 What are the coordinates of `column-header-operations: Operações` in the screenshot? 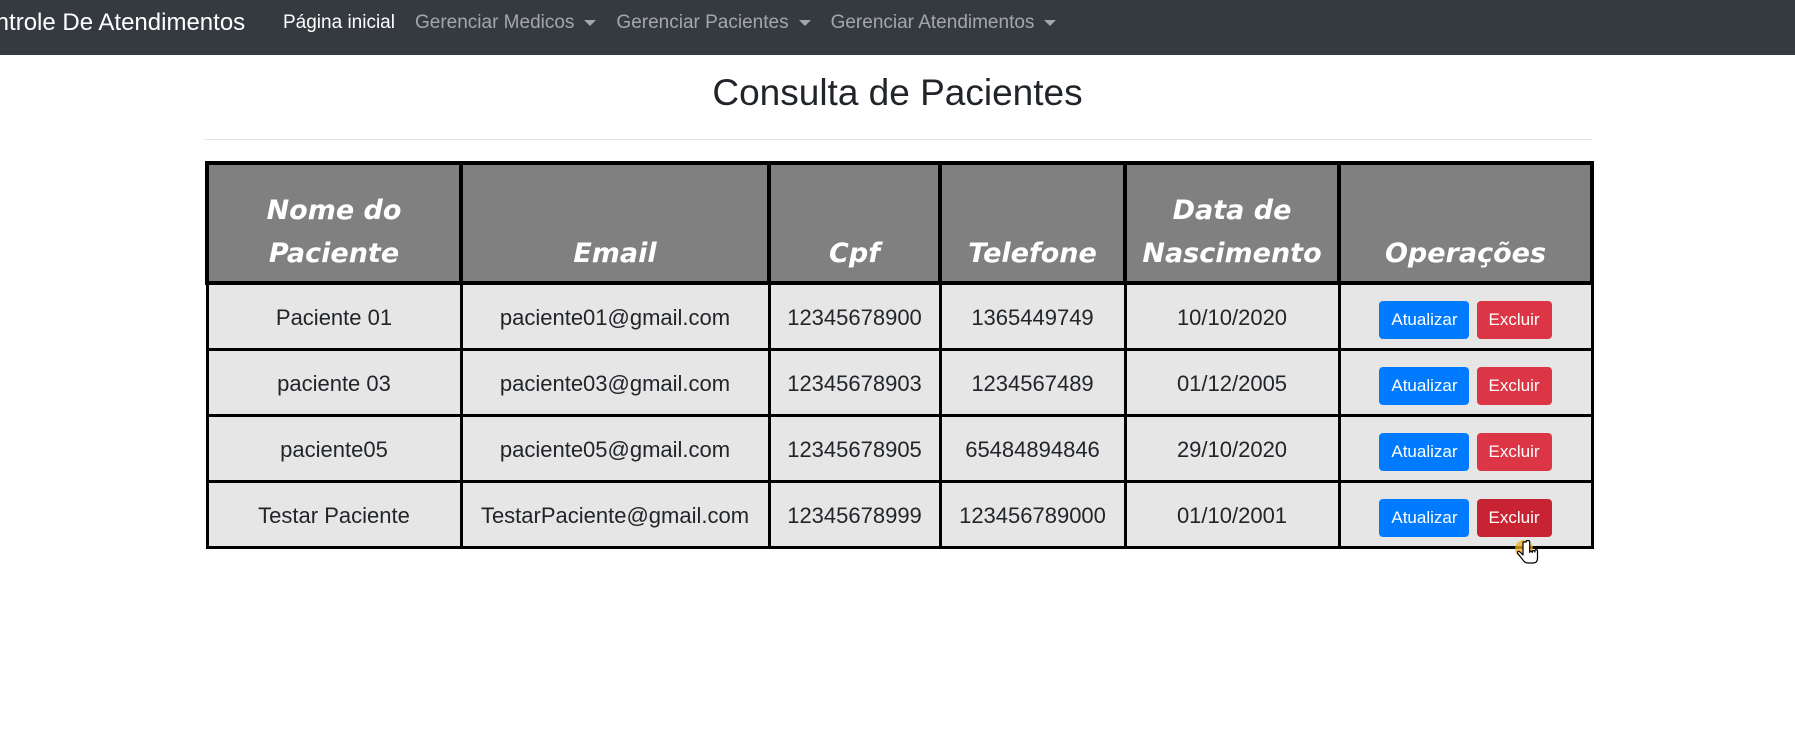 It's located at (1465, 223).